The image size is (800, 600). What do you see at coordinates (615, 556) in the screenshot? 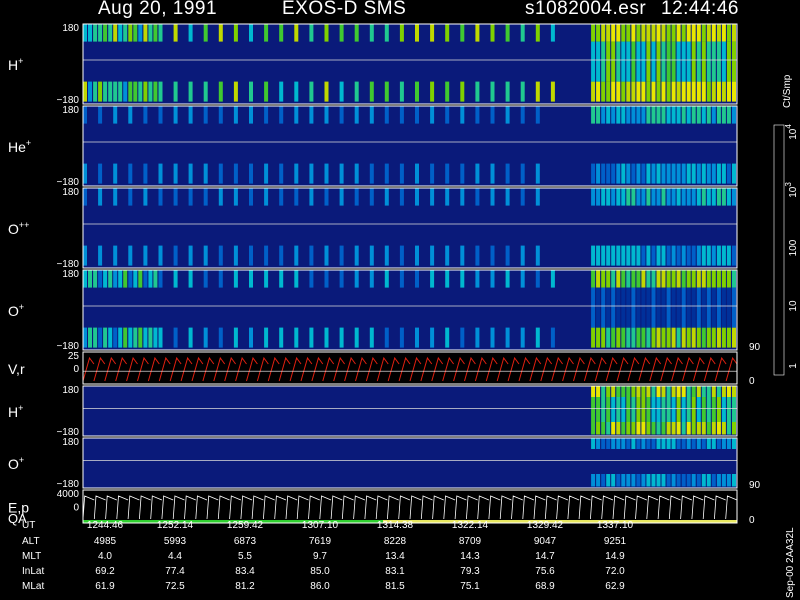
I see `cell-mlt: 14.9` at bounding box center [615, 556].